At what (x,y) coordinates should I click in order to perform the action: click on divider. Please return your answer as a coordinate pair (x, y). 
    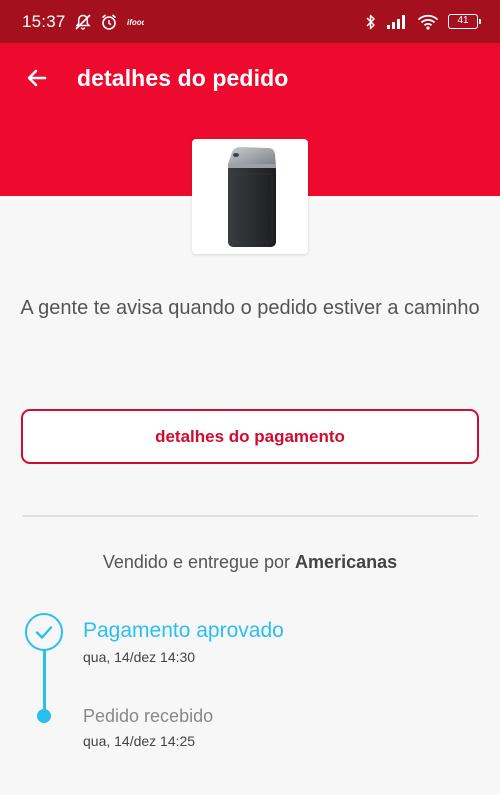
    Looking at the image, I should click on (250, 516).